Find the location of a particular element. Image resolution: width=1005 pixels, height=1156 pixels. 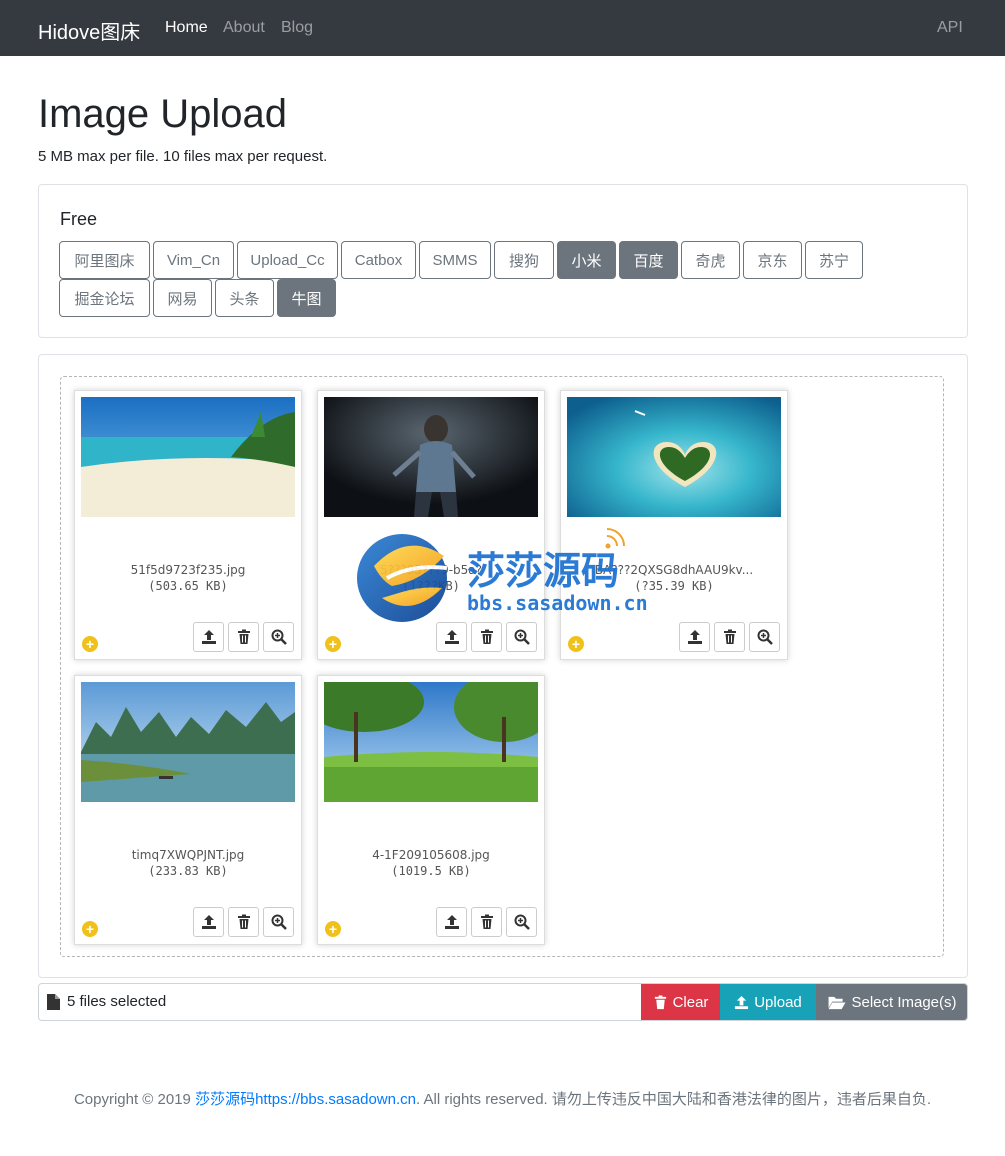

footer-link: 莎莎源码https://bbs.sasadown.cn is located at coordinates (305, 1099).